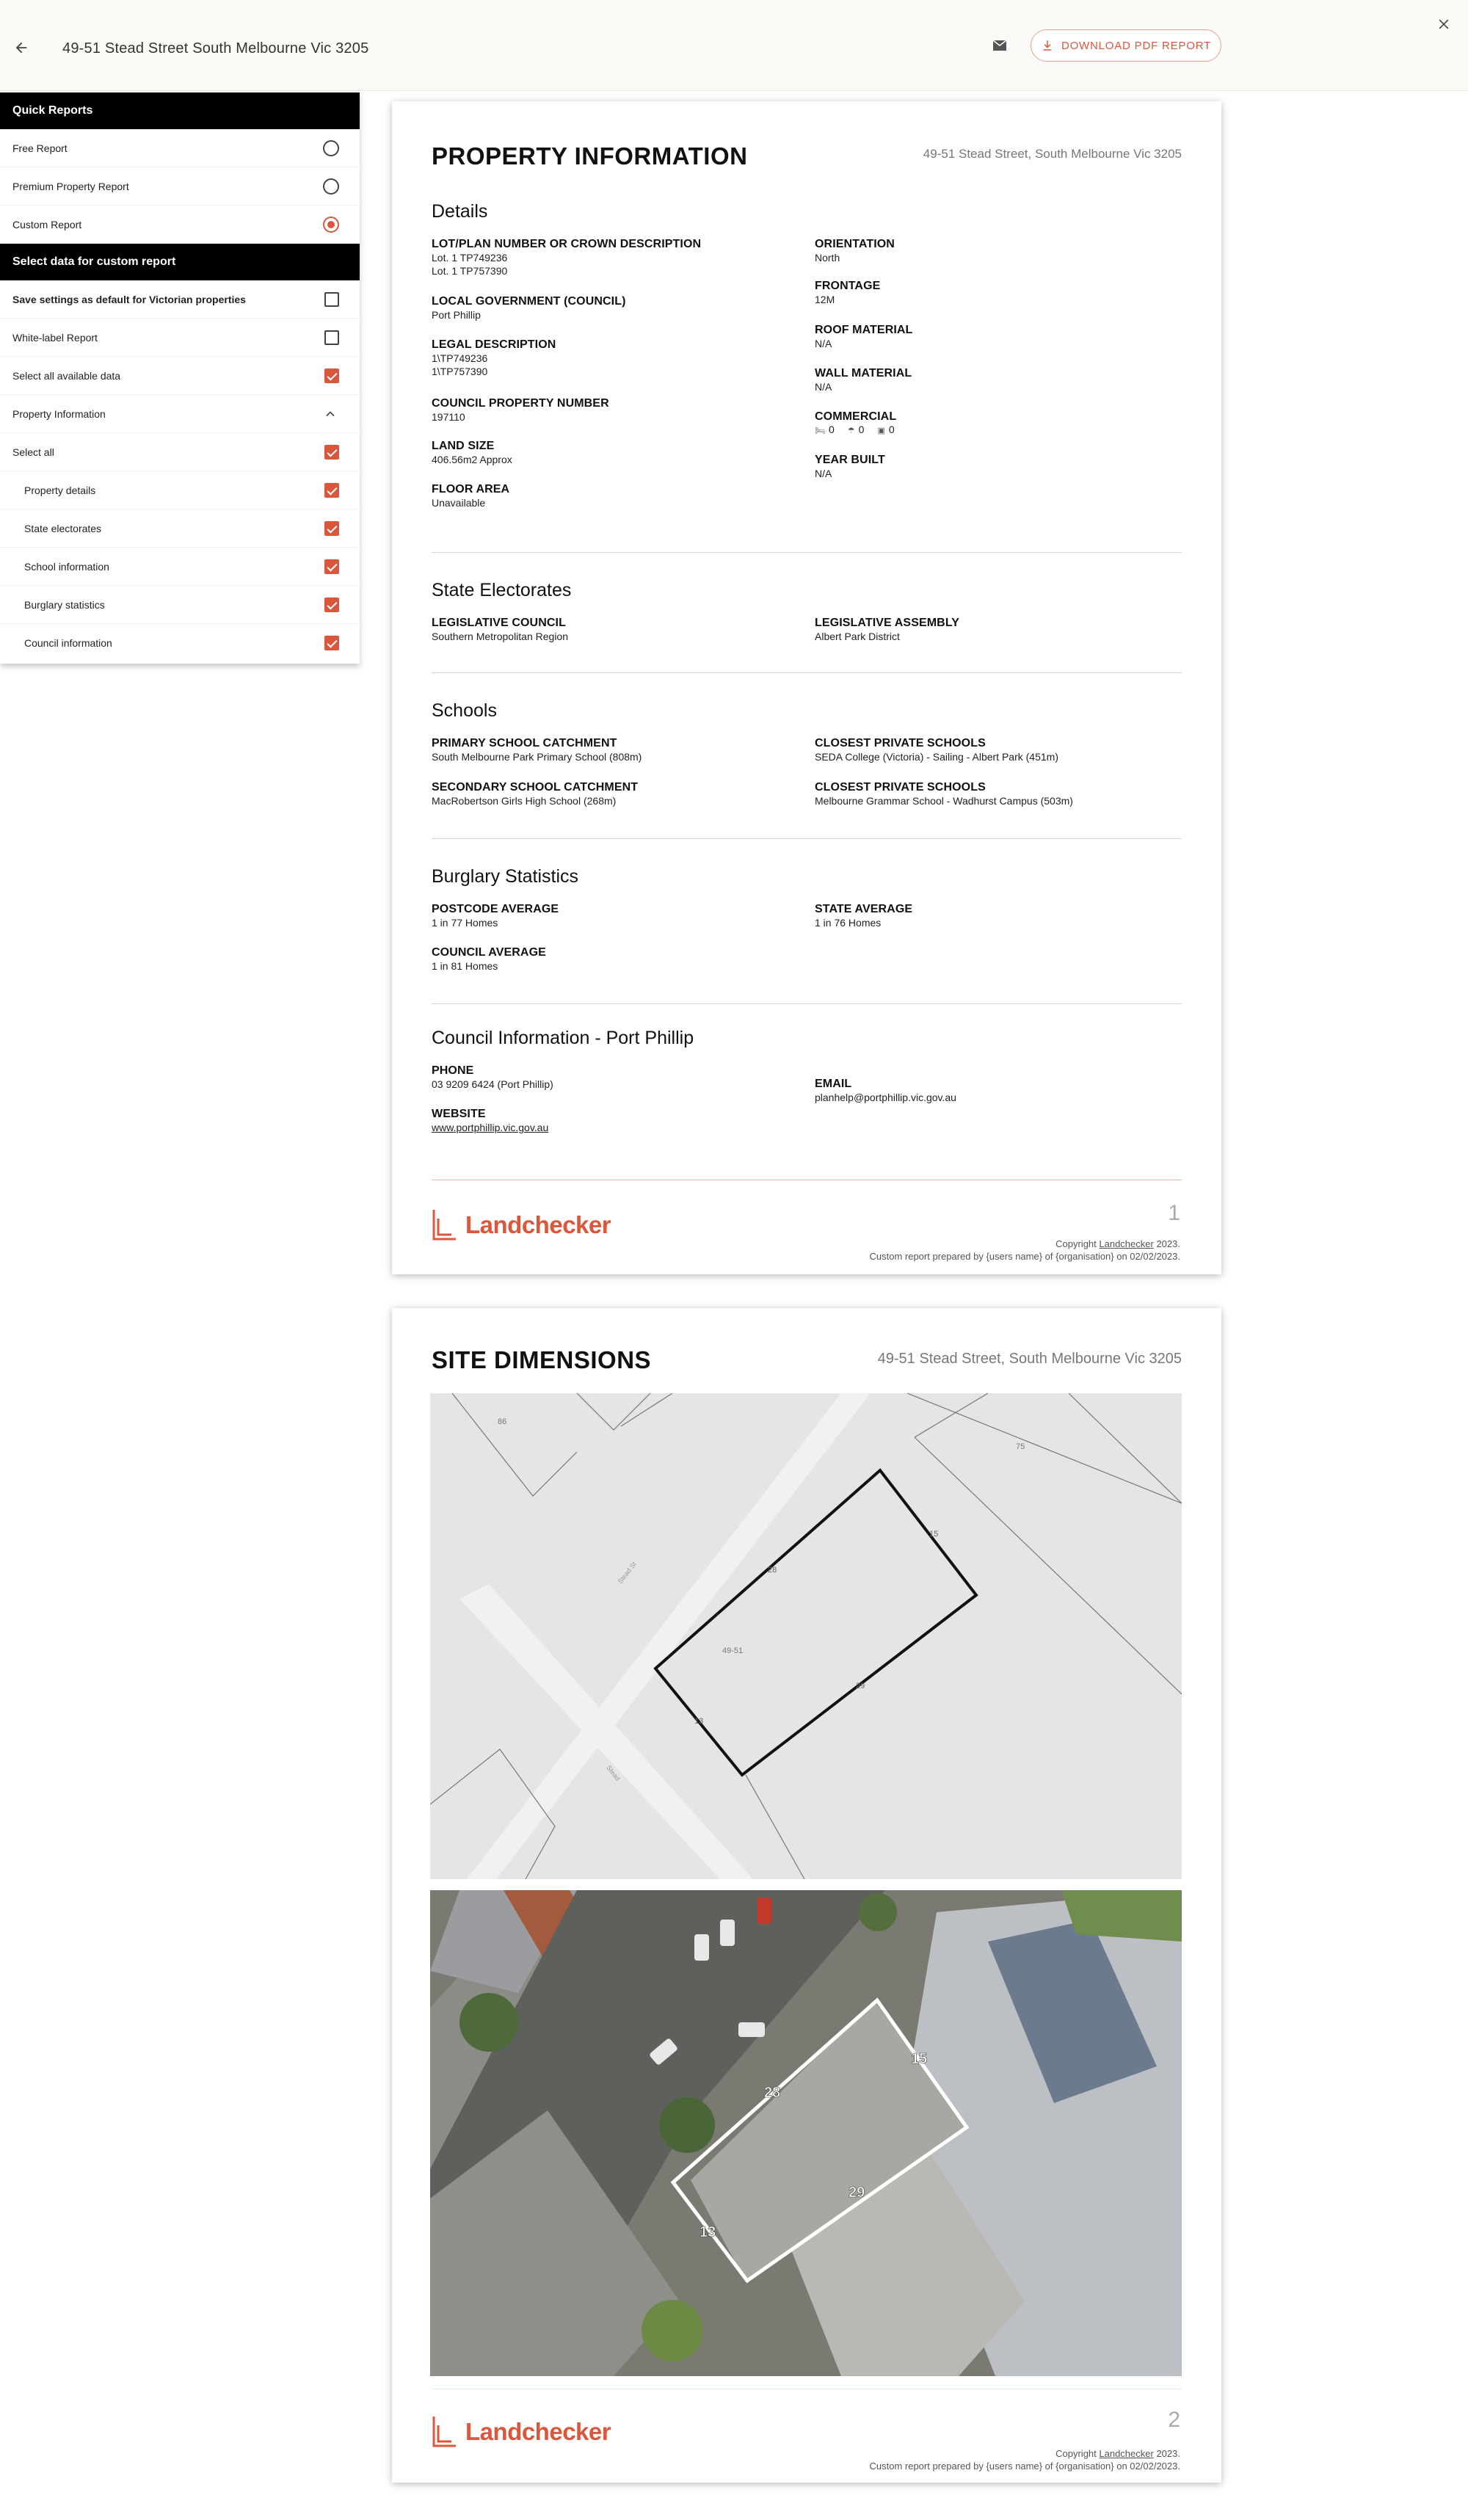 This screenshot has height=2520, width=1468. What do you see at coordinates (180, 338) in the screenshot?
I see `option-white-label: White-label Report` at bounding box center [180, 338].